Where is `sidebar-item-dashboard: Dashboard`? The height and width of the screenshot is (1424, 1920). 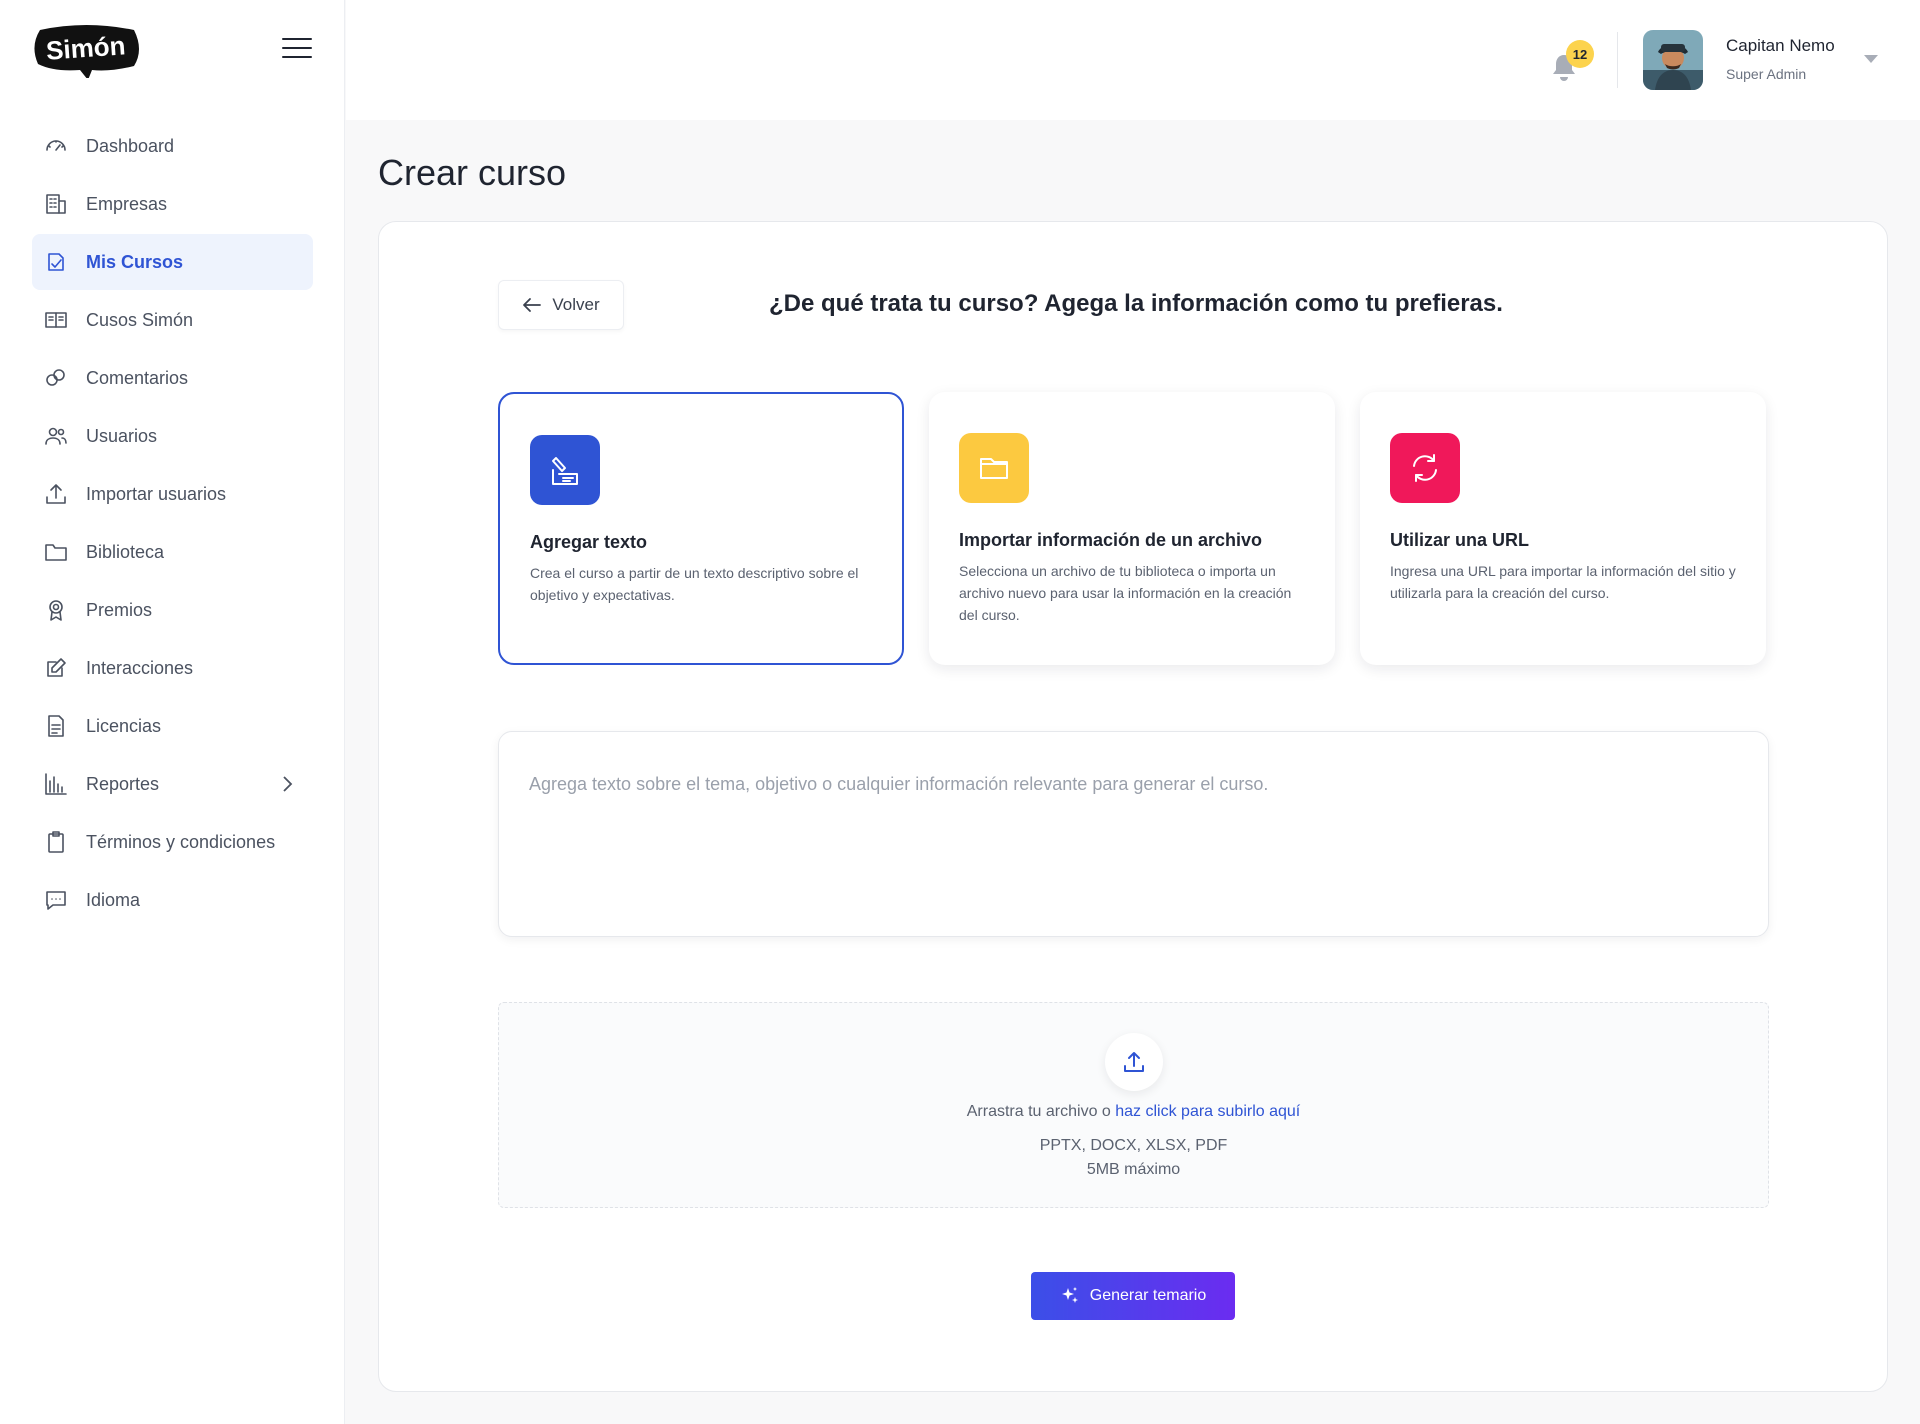
sidebar-item-dashboard: Dashboard is located at coordinates (172, 146).